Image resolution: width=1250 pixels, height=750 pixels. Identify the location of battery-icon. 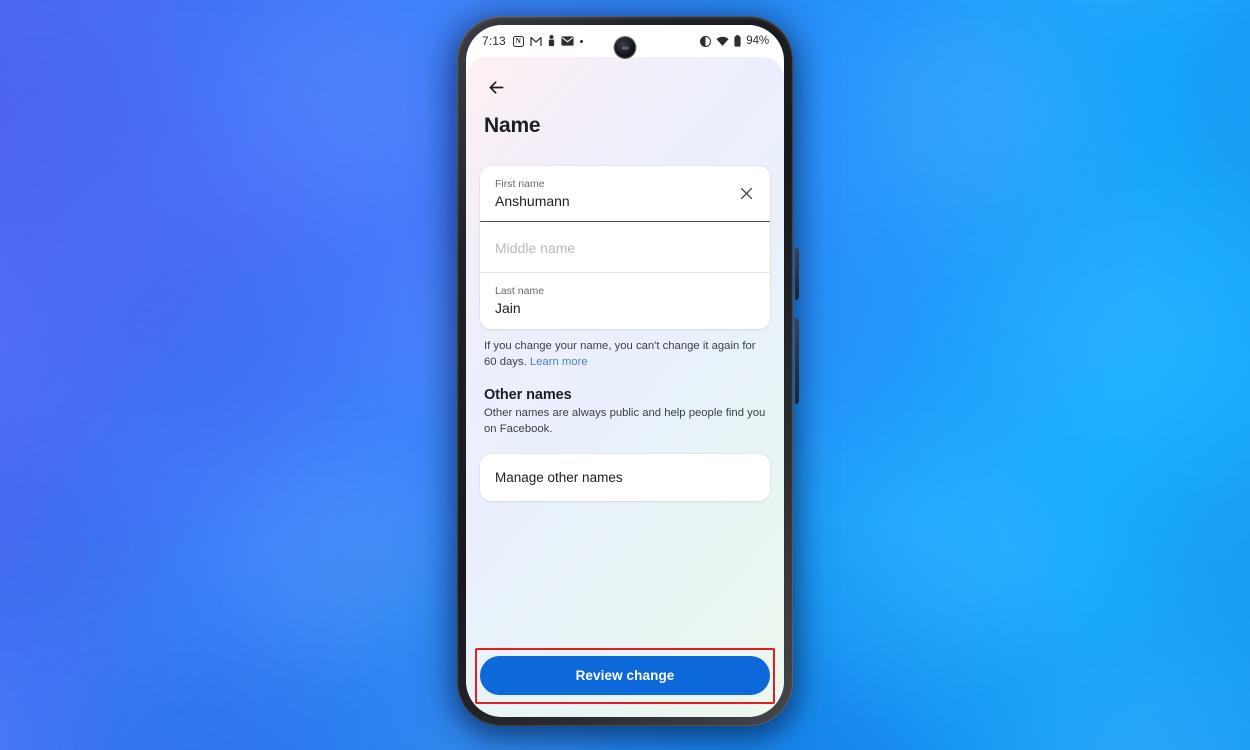
(737, 41).